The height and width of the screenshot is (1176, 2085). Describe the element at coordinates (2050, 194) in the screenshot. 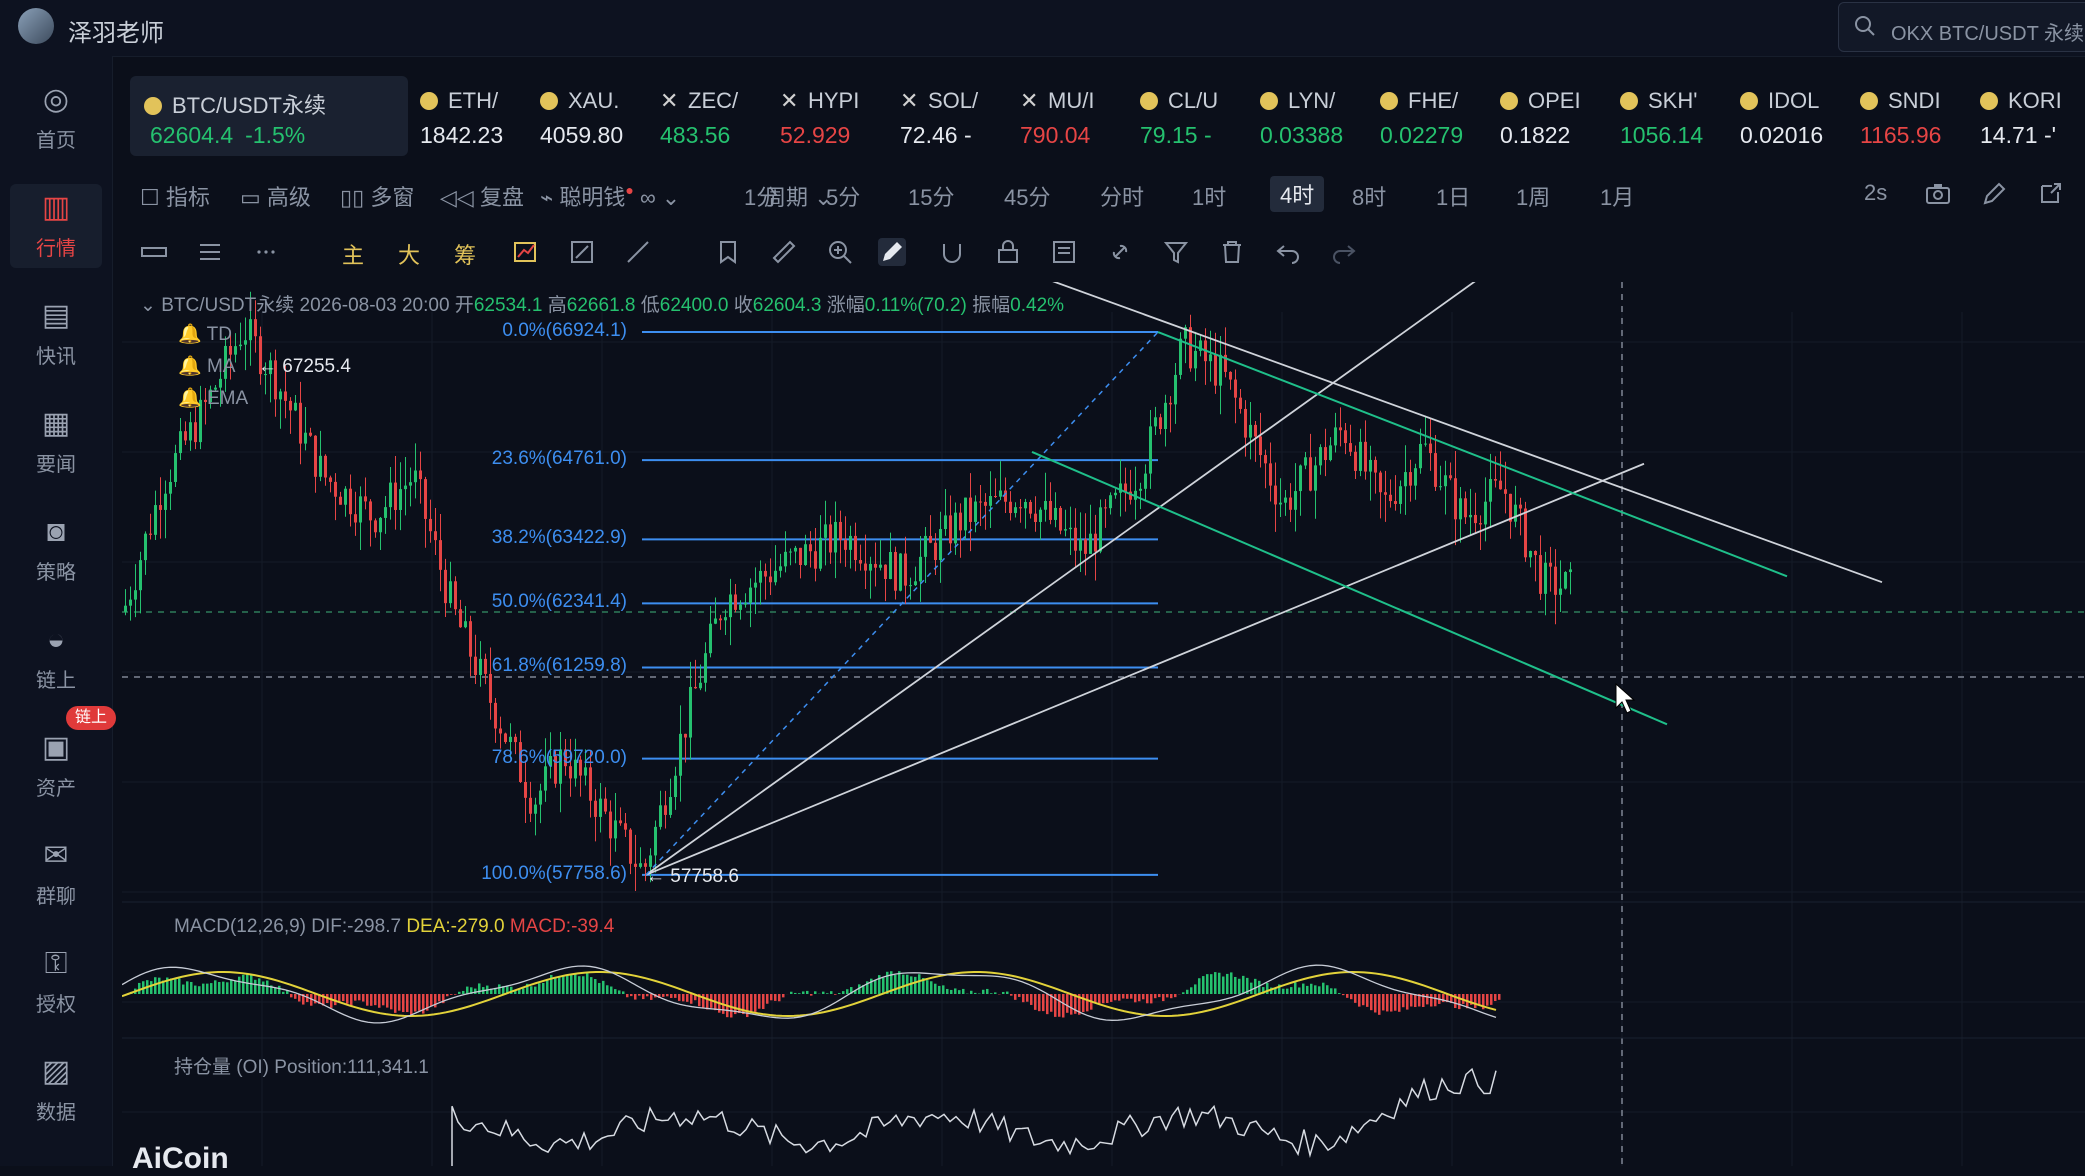

I see `export-icon` at that location.